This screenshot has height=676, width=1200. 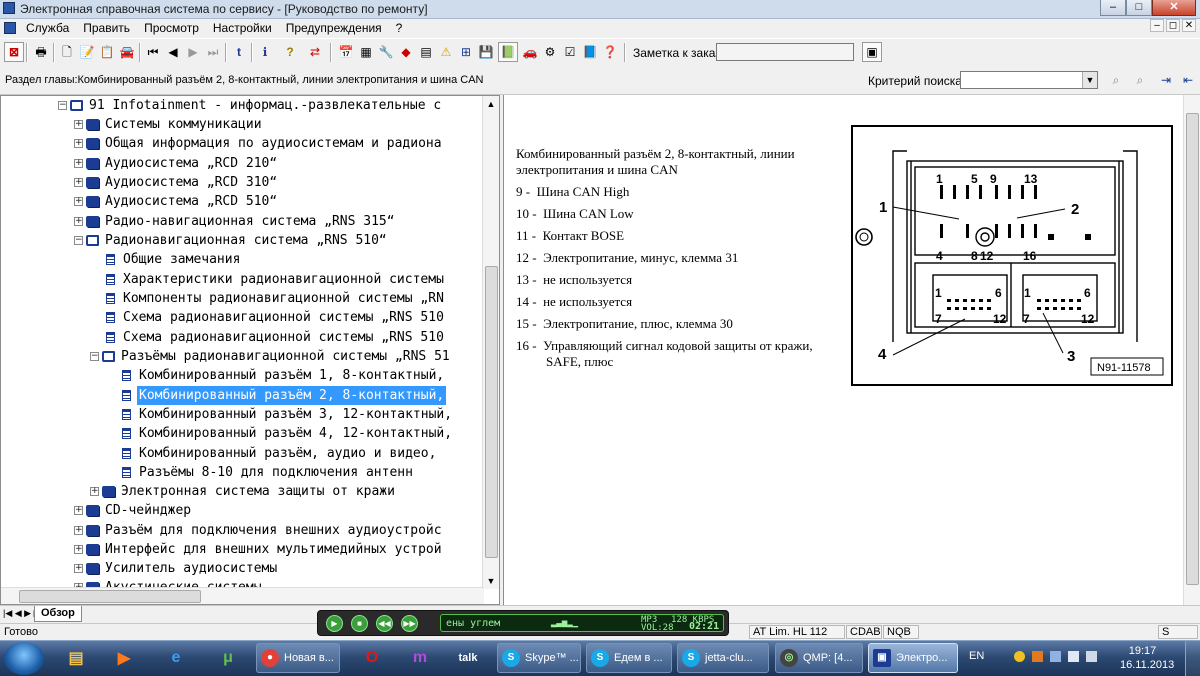 I want to click on order-note-button: ▣, so click(x=872, y=52).